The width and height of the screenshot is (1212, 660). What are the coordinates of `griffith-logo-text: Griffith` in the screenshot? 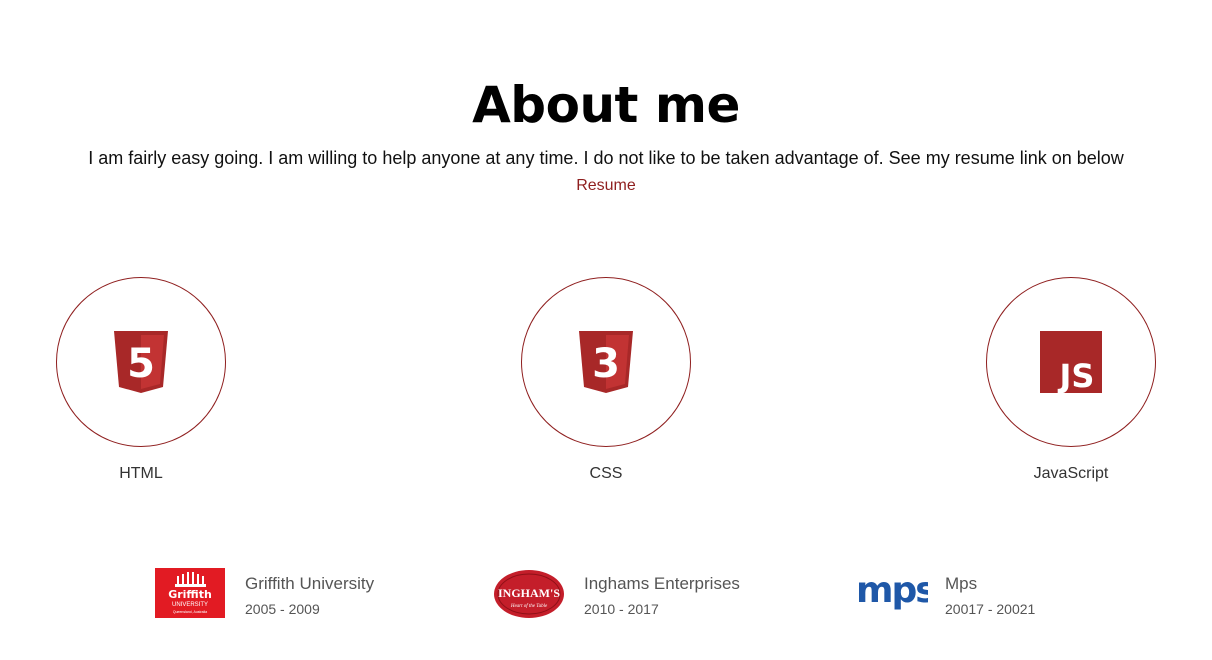 It's located at (190, 594).